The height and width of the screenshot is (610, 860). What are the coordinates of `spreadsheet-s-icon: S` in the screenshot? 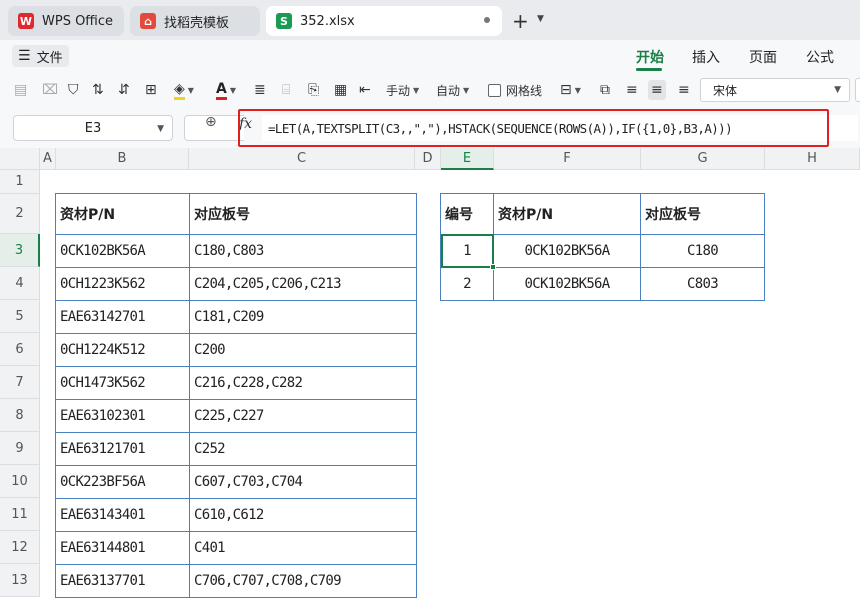 It's located at (284, 21).